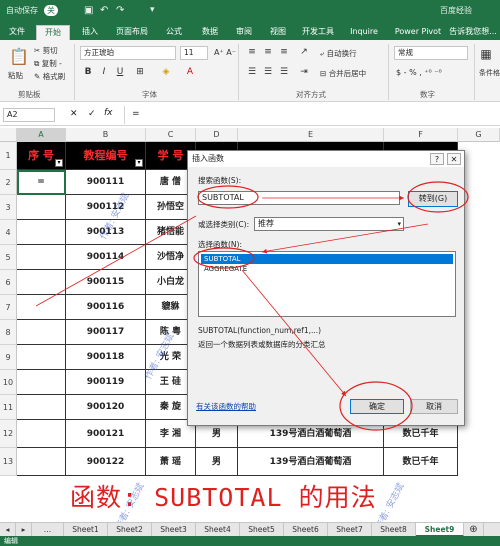 This screenshot has height=546, width=500. Describe the element at coordinates (8, 434) in the screenshot. I see `row-header: 12` at that location.